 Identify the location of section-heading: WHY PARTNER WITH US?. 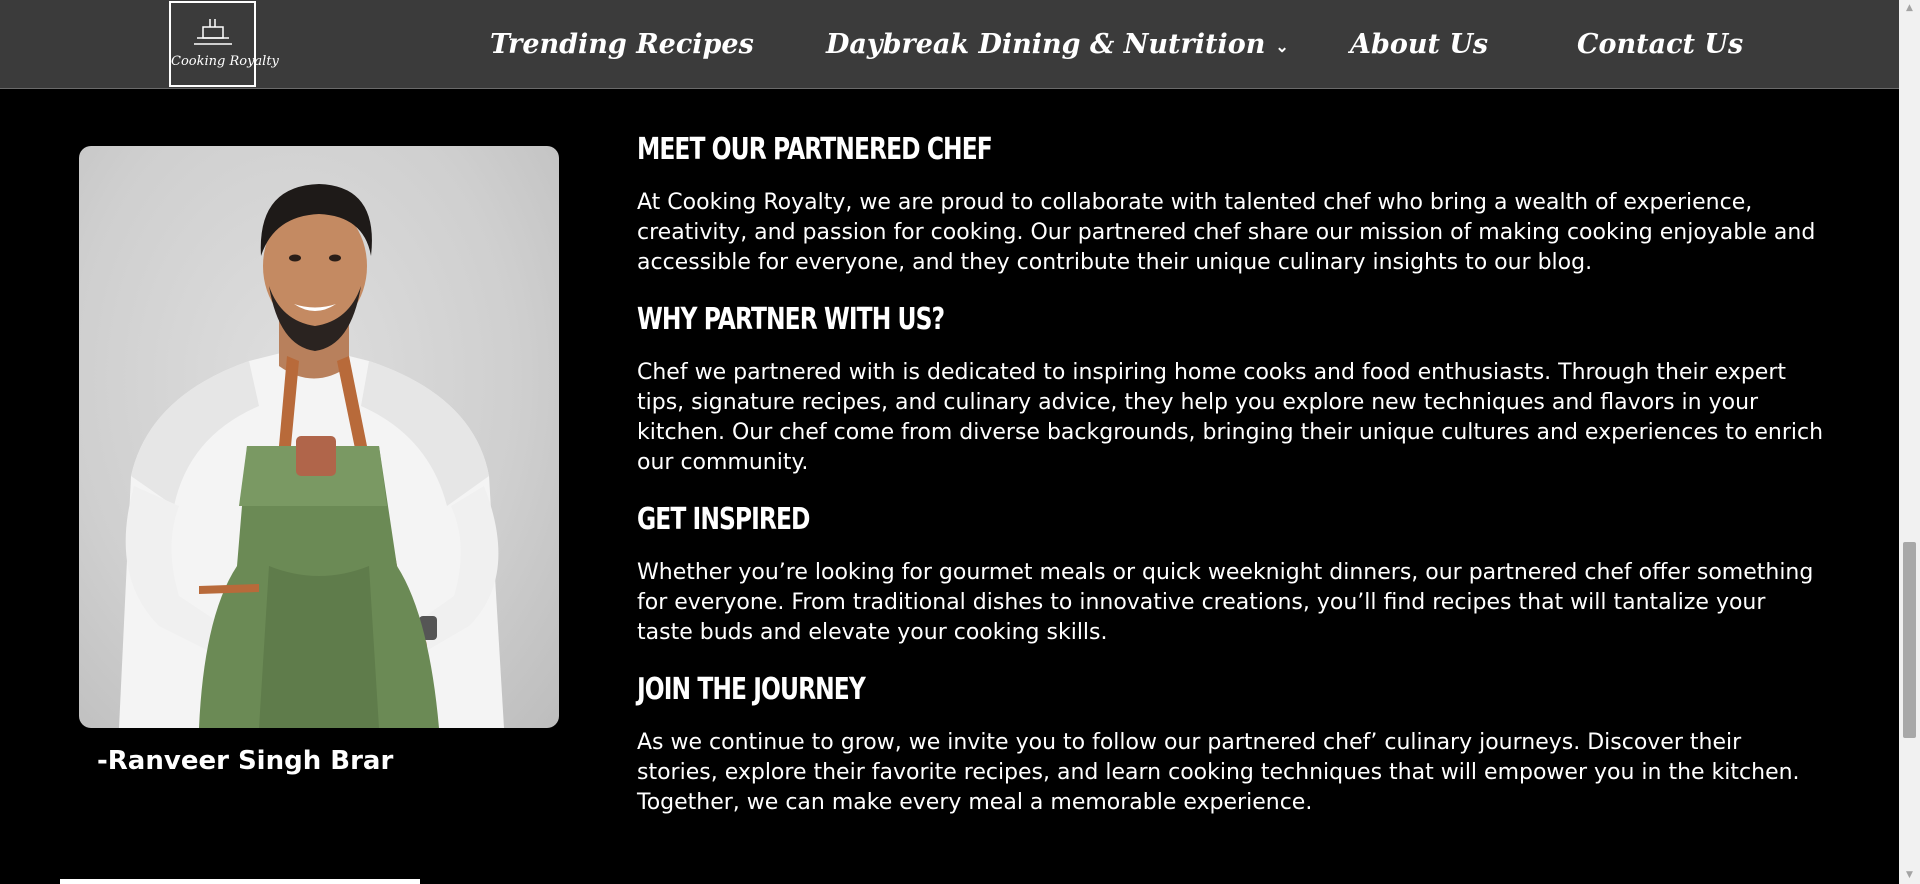
(791, 319).